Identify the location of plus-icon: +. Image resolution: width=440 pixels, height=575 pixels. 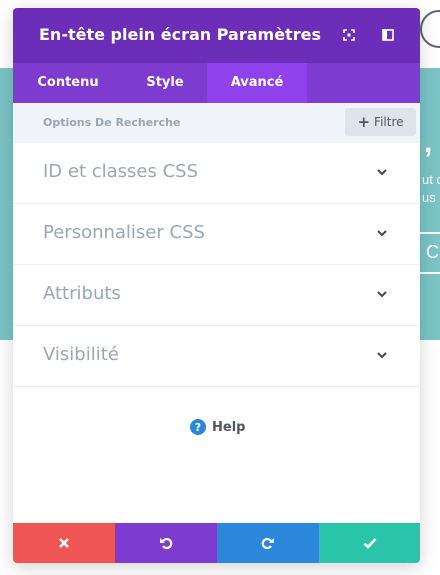
(364, 122).